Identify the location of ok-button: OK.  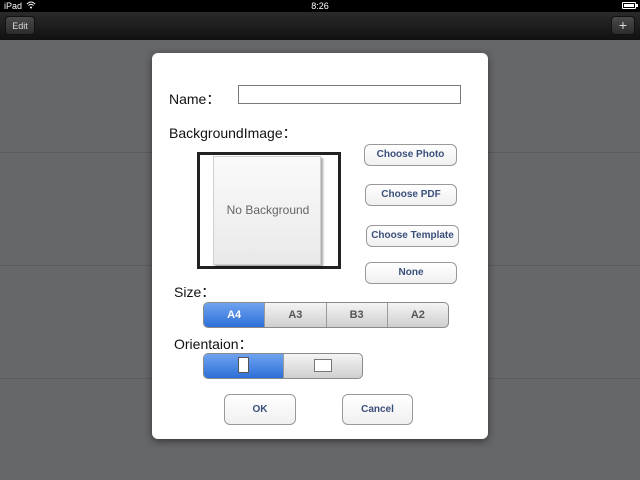
(260, 409).